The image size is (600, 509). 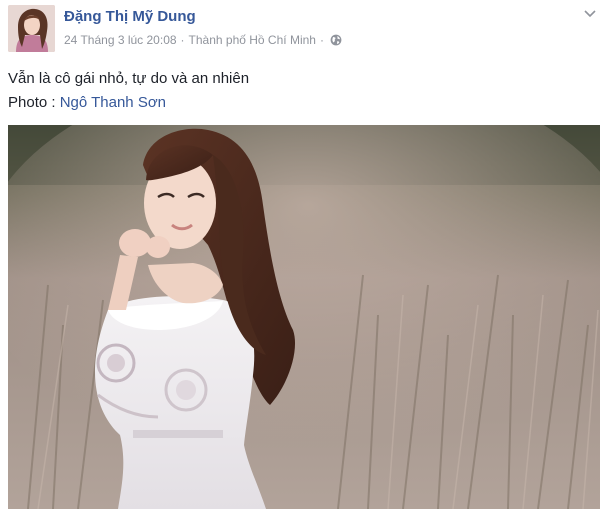 What do you see at coordinates (336, 40) in the screenshot?
I see `globe-icon` at bounding box center [336, 40].